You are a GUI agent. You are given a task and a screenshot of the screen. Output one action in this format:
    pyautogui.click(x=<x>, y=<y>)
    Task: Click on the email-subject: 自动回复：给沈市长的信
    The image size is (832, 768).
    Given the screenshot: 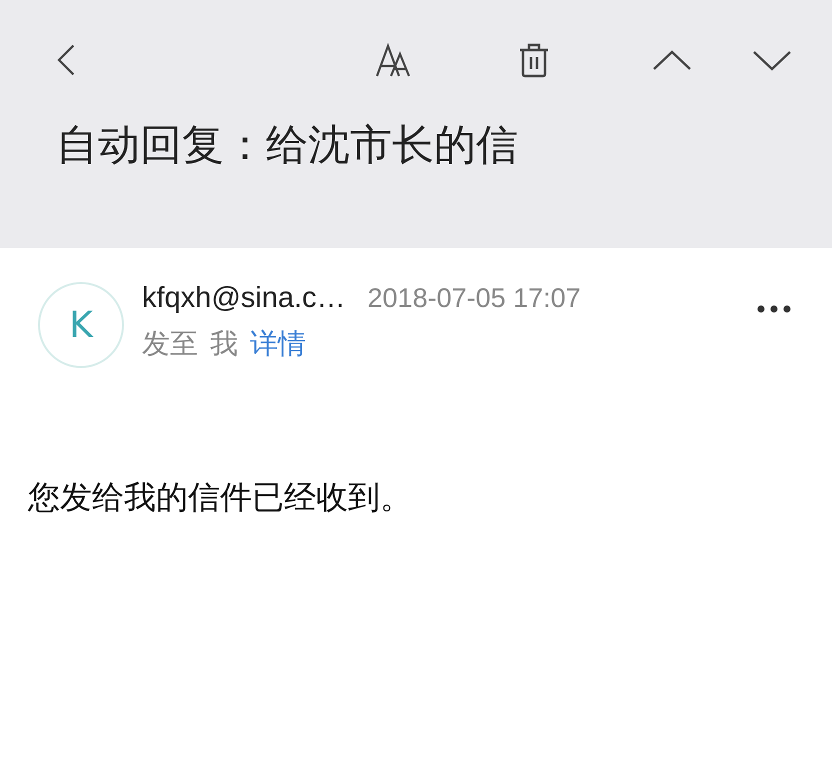 What is the action you would take?
    pyautogui.click(x=287, y=145)
    